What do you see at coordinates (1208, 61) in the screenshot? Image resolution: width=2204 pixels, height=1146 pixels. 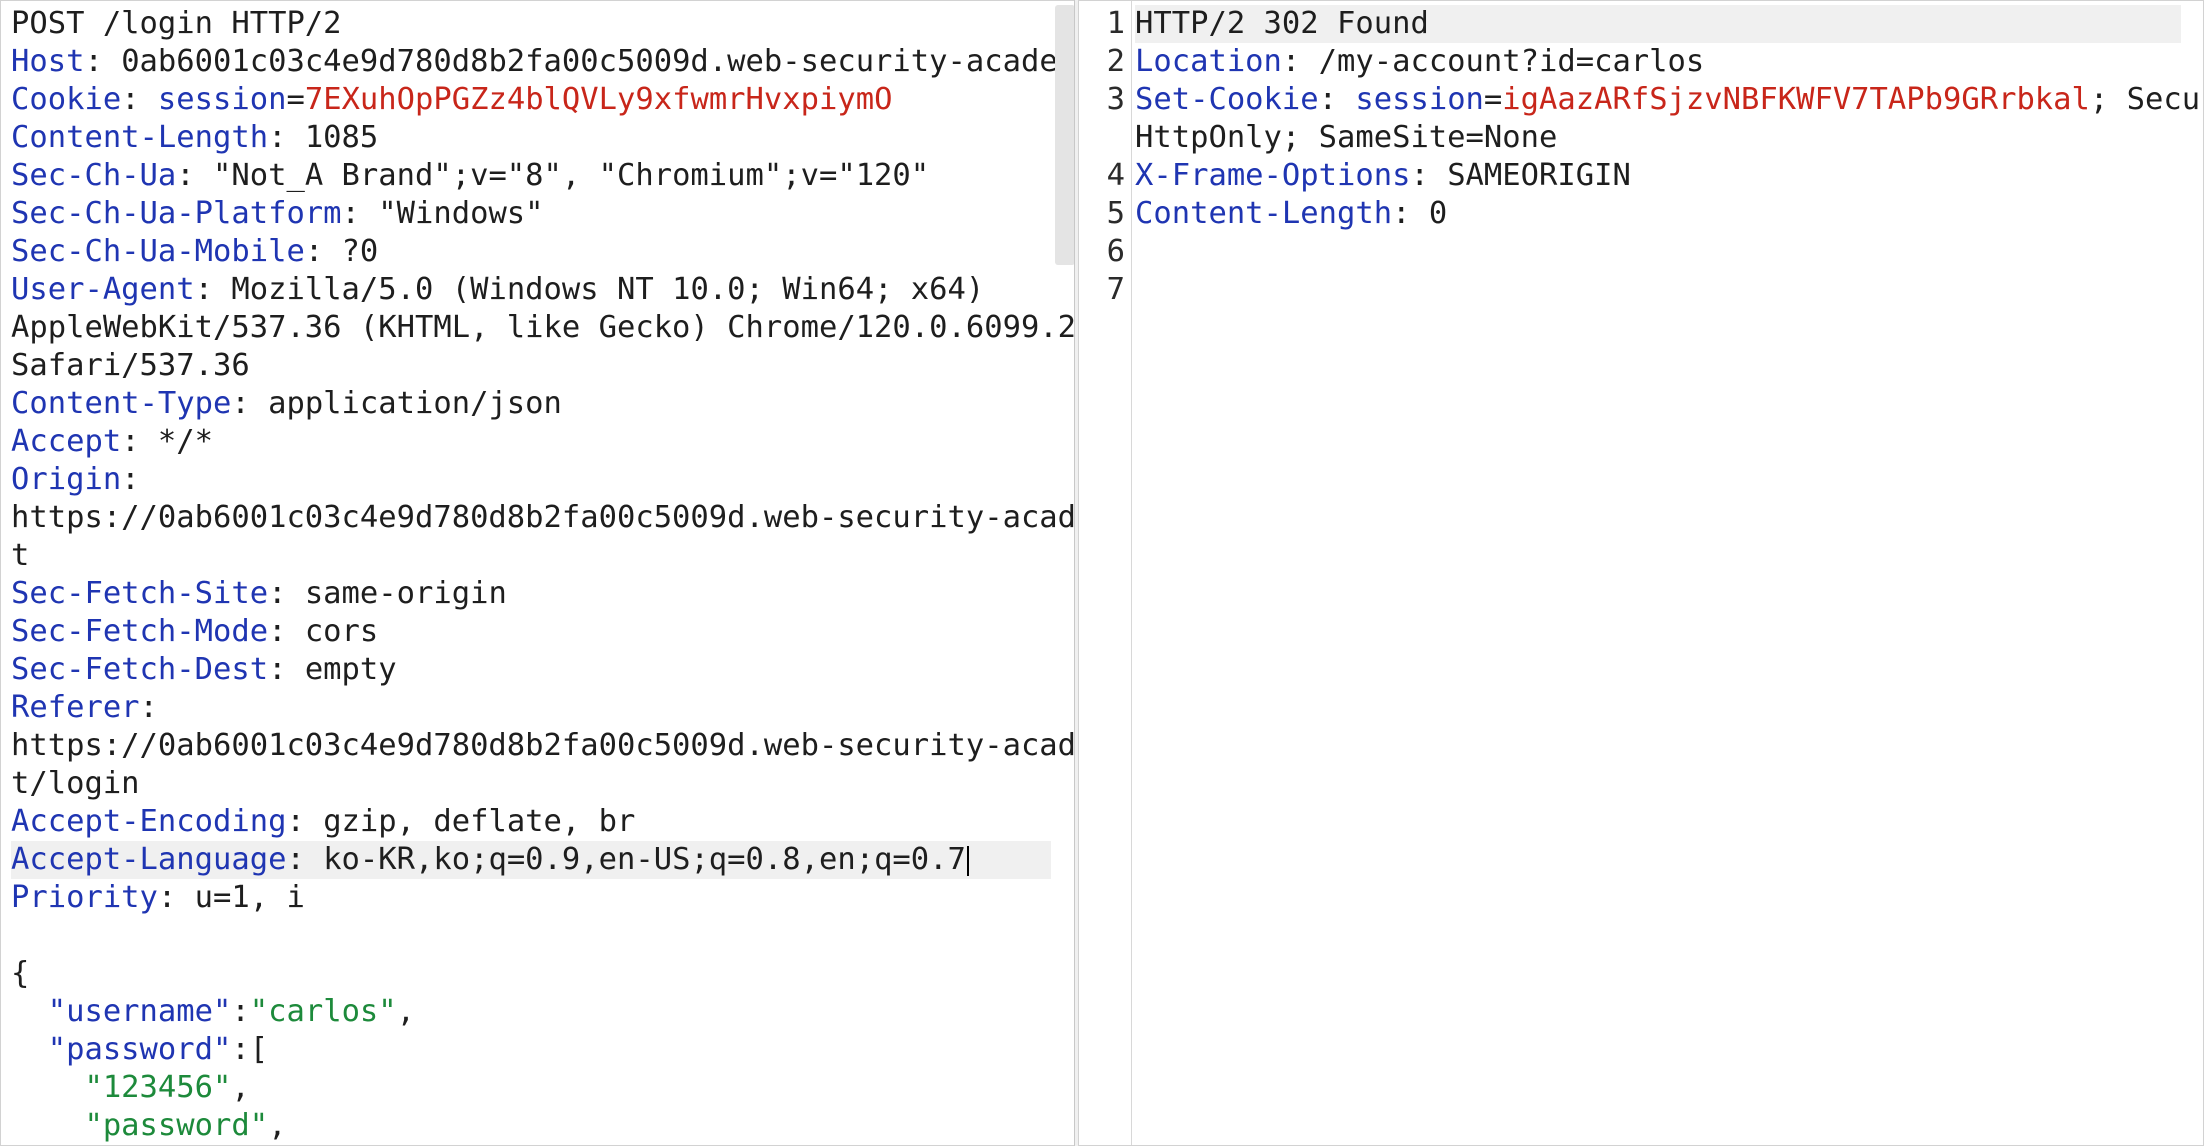 I see `header-name-location: Location` at bounding box center [1208, 61].